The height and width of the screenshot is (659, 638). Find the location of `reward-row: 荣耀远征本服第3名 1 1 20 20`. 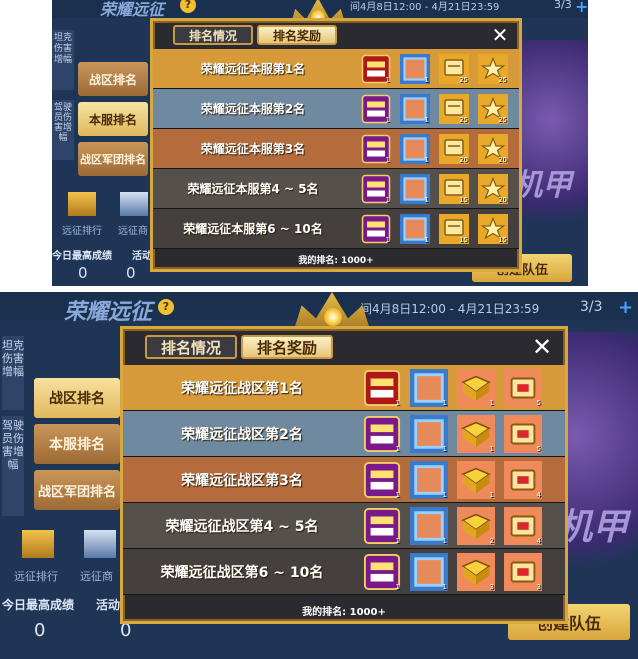

reward-row: 荣耀远征本服第3名 1 1 20 20 is located at coordinates (336, 149).